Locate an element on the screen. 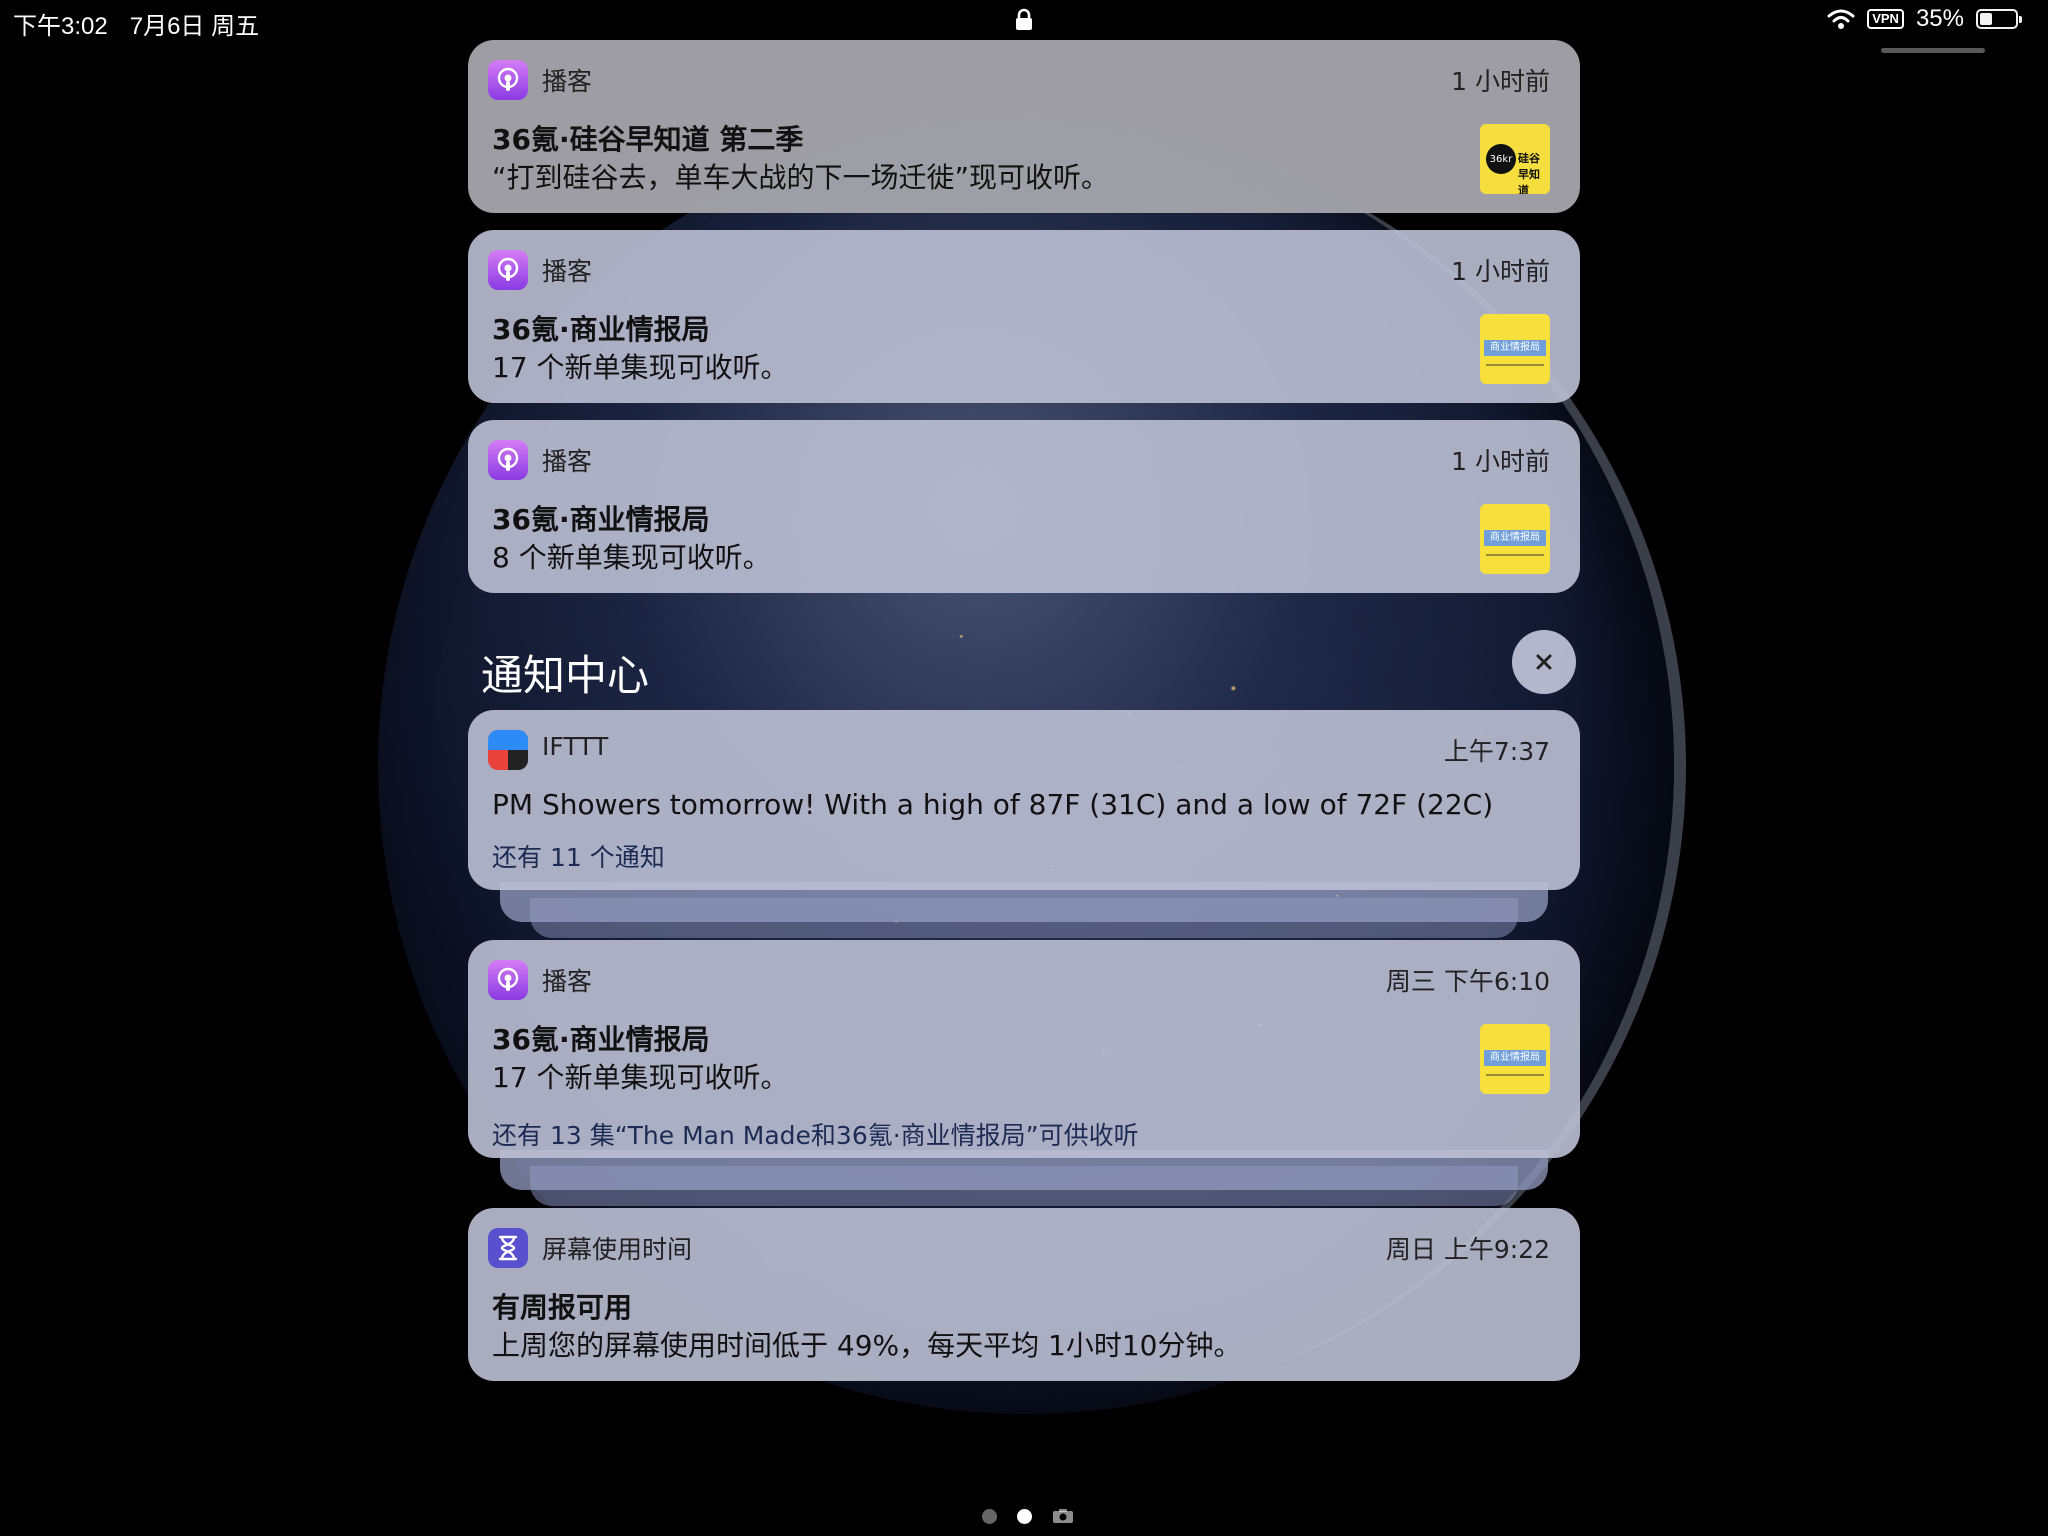  artwork-label: 硅谷早知道 is located at coordinates (1529, 173).